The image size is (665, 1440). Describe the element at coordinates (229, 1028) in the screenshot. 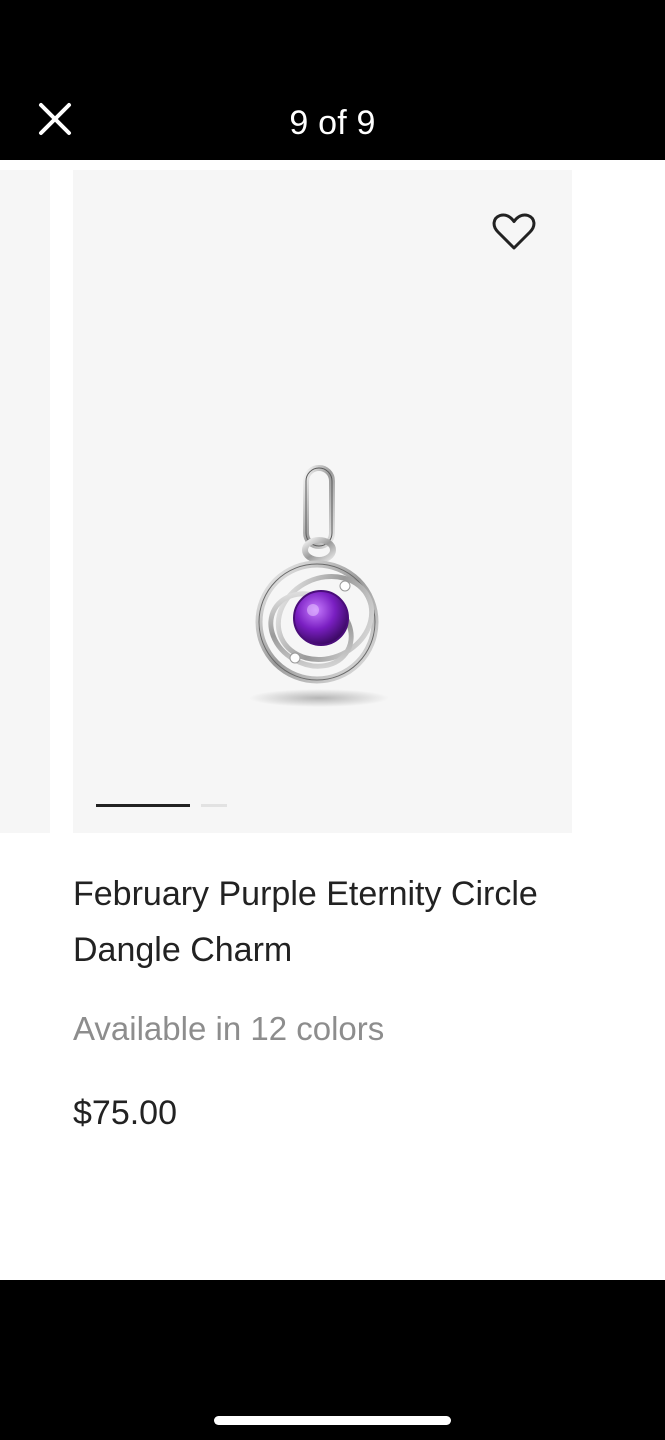

I see `color-availability: Available in 12 colors` at that location.